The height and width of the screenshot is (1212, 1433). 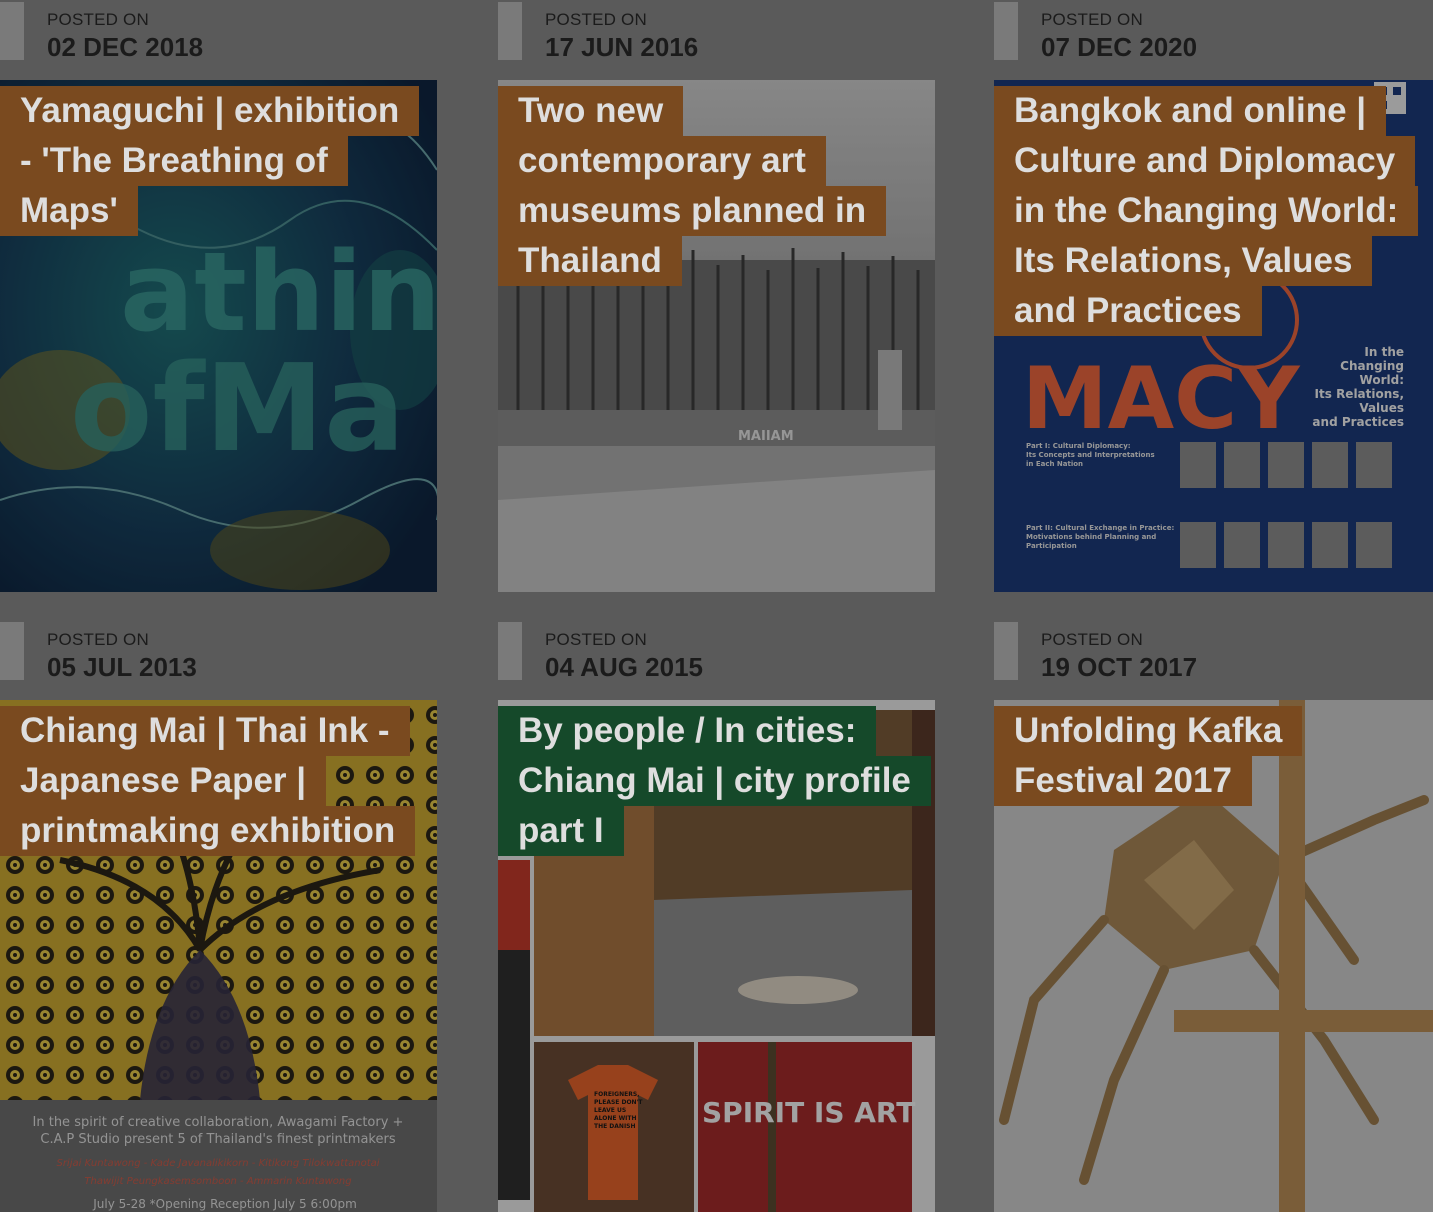 What do you see at coordinates (1119, 667) in the screenshot?
I see `post-date: 19 OCT 2017` at bounding box center [1119, 667].